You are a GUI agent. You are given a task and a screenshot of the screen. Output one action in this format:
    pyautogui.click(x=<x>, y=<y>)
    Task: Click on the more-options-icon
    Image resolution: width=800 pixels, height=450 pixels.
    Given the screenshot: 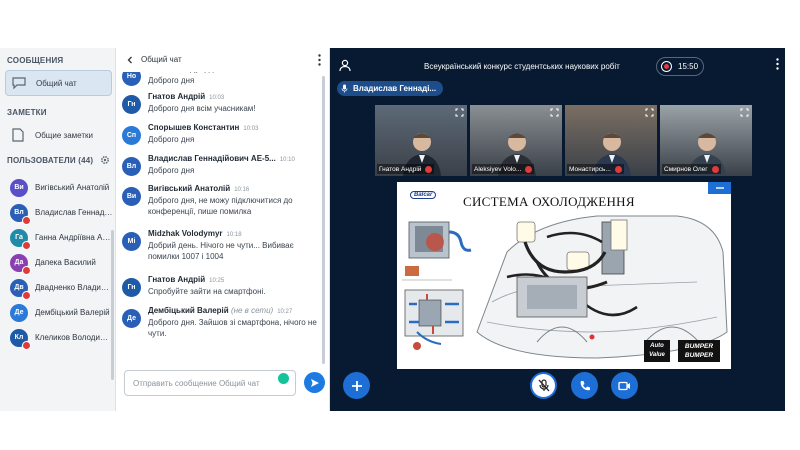 What is the action you would take?
    pyautogui.click(x=319, y=60)
    